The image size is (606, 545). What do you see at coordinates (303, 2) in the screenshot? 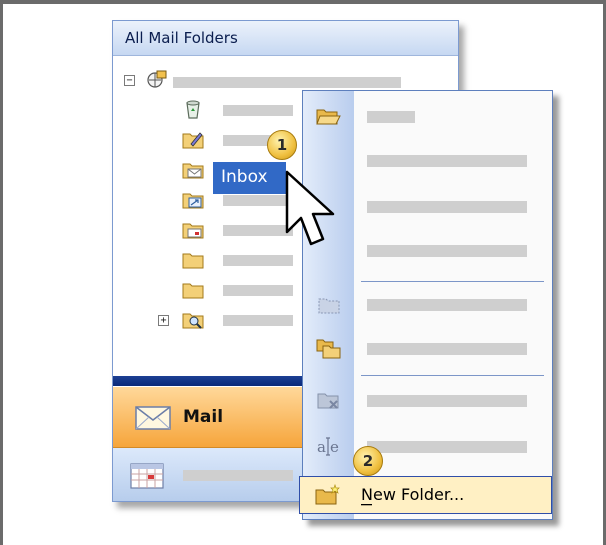
I see `window-frame-top` at bounding box center [303, 2].